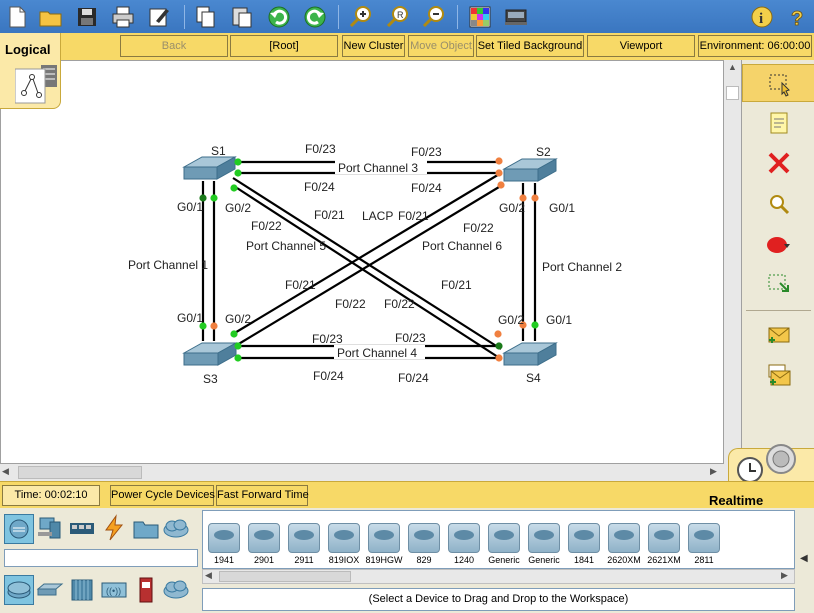 The image size is (814, 613). I want to click on draw-shape-tool, so click(778, 244).